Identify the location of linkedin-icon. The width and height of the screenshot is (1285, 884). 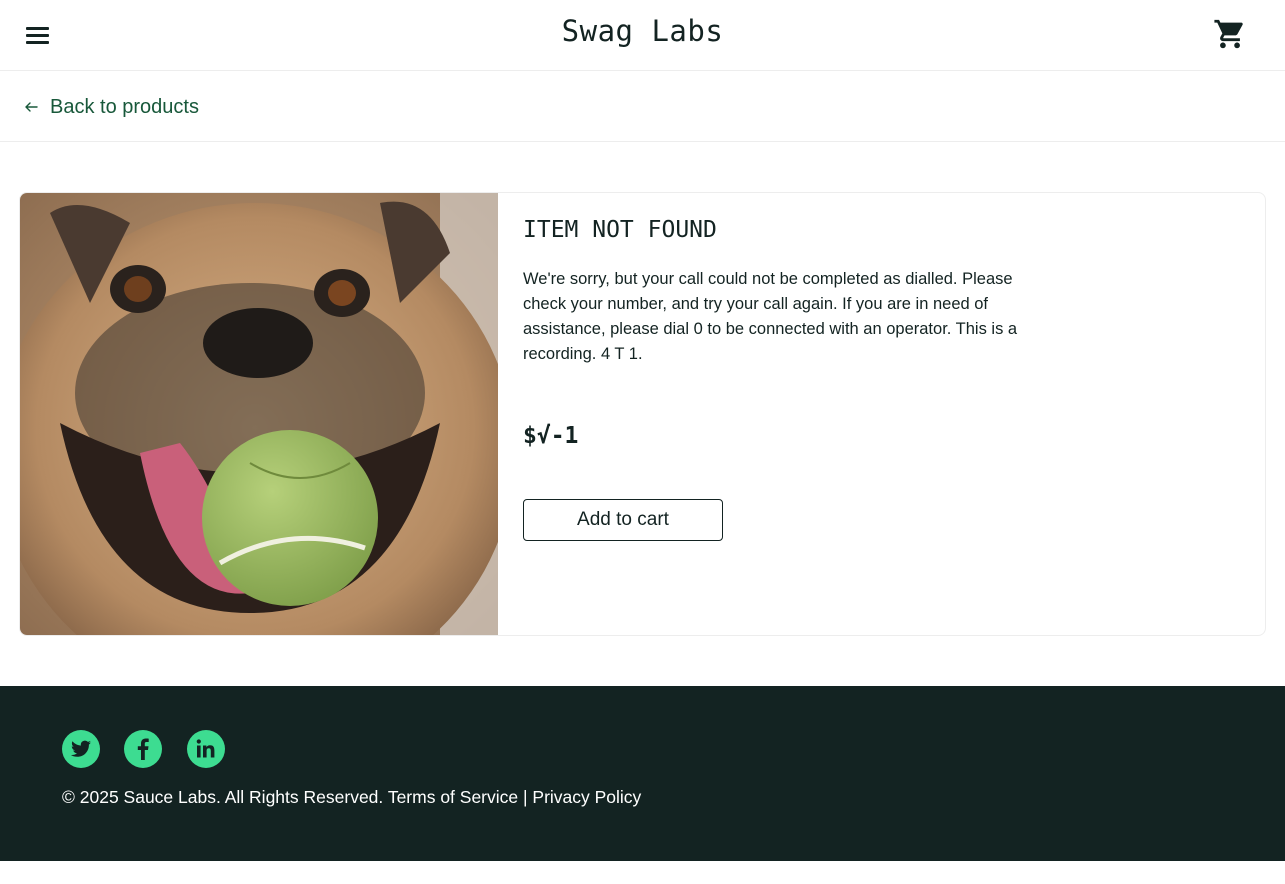
(205, 748).